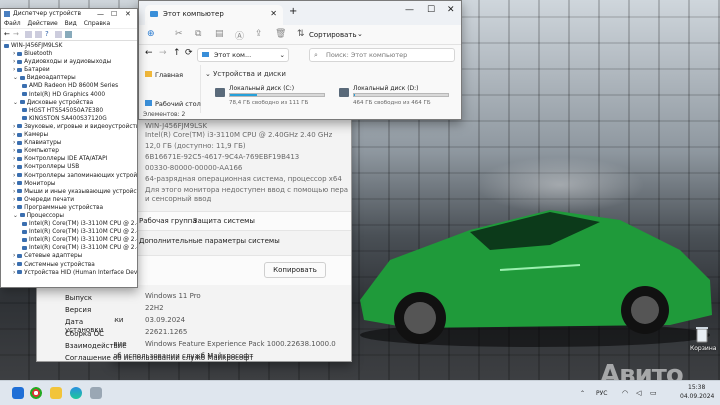 The width and height of the screenshot is (720, 405). I want to click on device-tree-item: › Батареи, so click(69, 70).